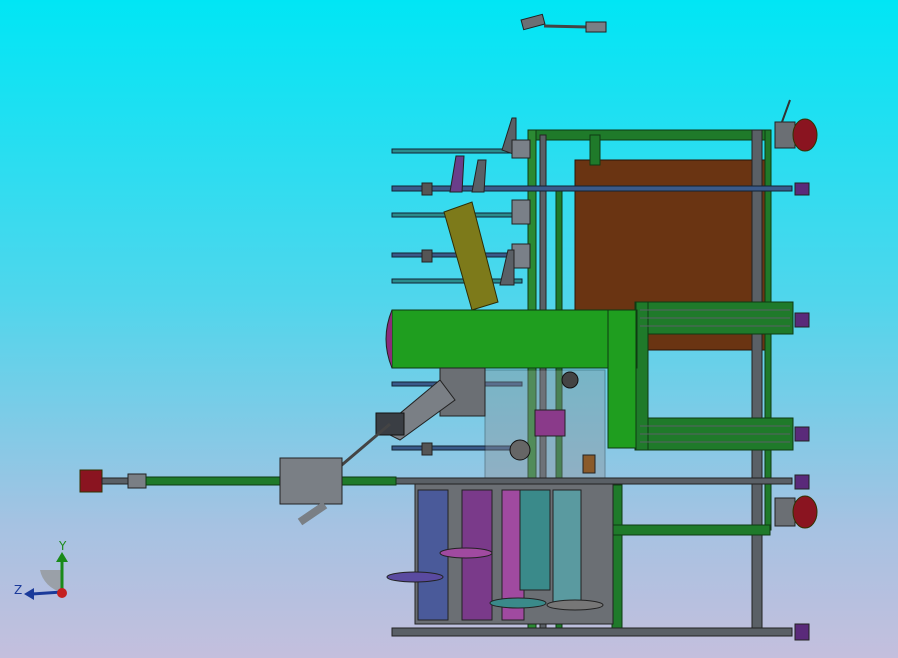 The image size is (898, 658). What do you see at coordinates (563, 23) in the screenshot?
I see `floating-linkage-part` at bounding box center [563, 23].